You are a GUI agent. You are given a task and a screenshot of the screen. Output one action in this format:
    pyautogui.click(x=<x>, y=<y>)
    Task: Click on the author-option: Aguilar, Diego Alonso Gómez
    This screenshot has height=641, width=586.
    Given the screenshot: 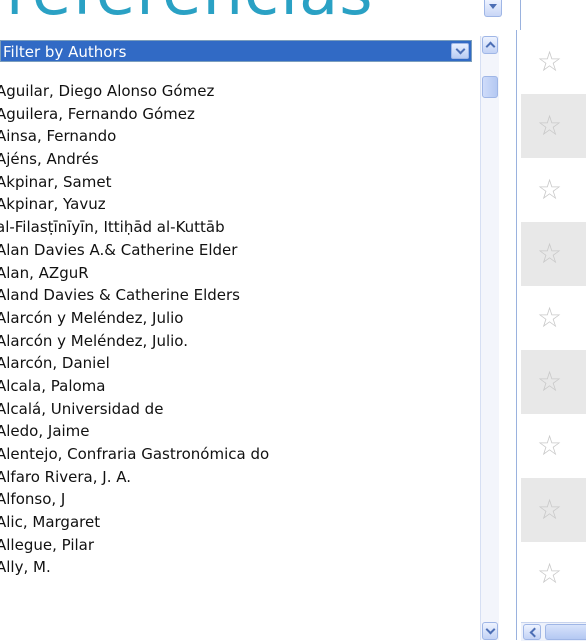 What is the action you would take?
    pyautogui.click(x=238, y=91)
    